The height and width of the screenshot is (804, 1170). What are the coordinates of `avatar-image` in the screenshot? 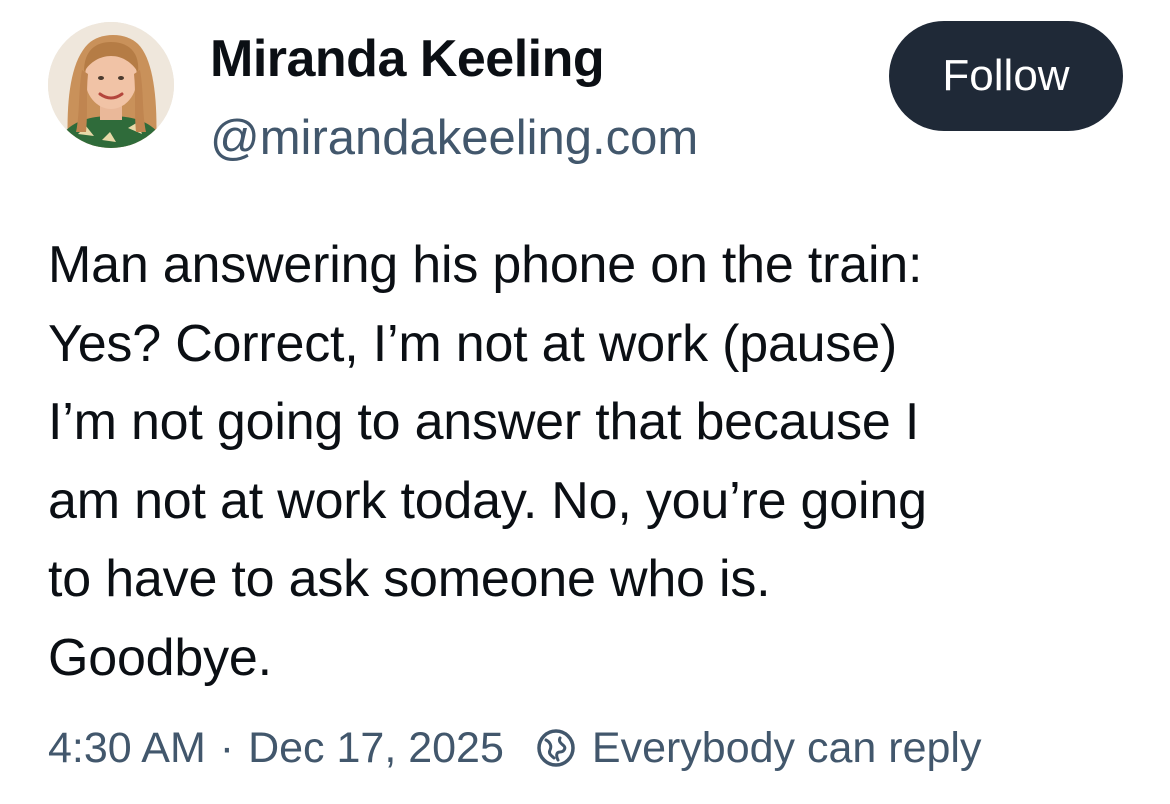 It's located at (111, 85).